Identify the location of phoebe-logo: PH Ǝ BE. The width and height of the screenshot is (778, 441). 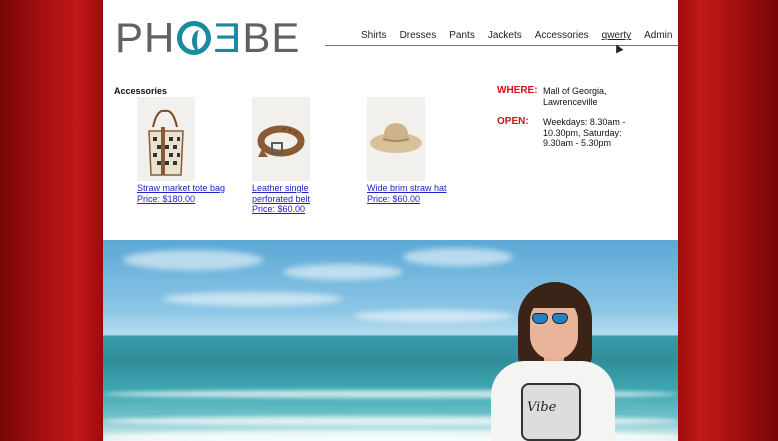
(207, 38).